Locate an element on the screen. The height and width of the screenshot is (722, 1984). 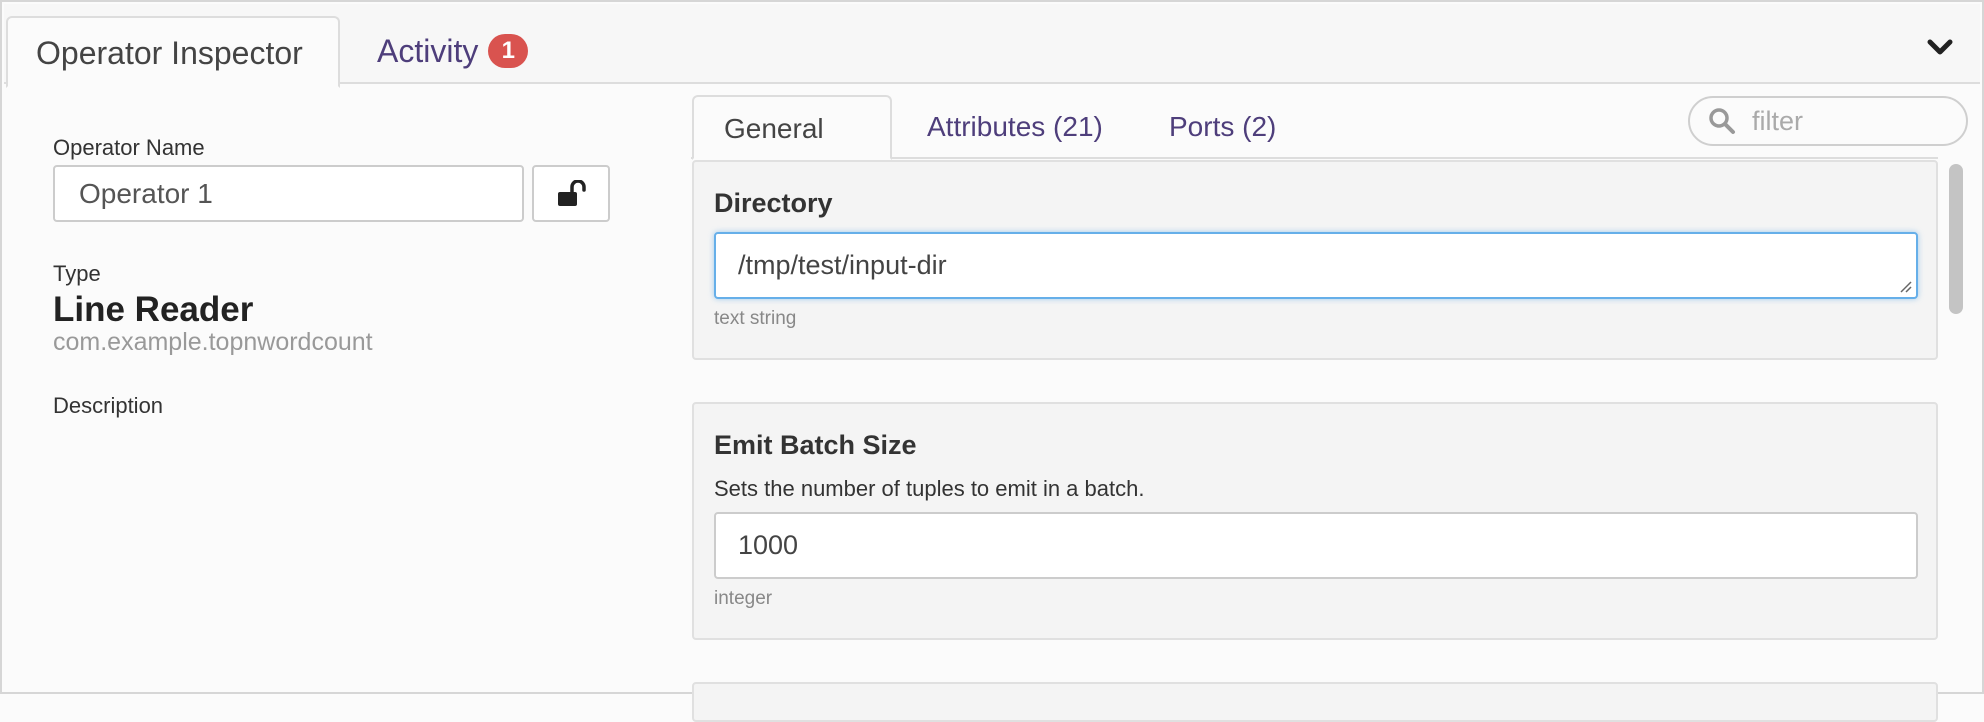
scrollbar-thumb is located at coordinates (1956, 239).